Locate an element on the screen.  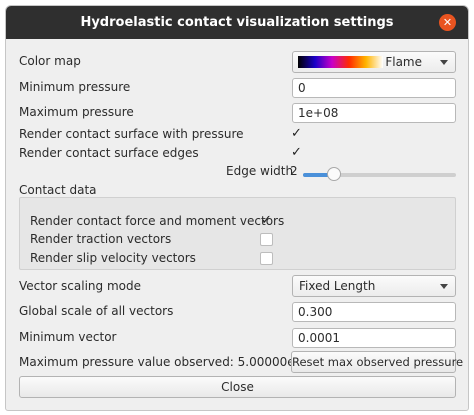
color-map-gradient-swatch is located at coordinates (340, 62).